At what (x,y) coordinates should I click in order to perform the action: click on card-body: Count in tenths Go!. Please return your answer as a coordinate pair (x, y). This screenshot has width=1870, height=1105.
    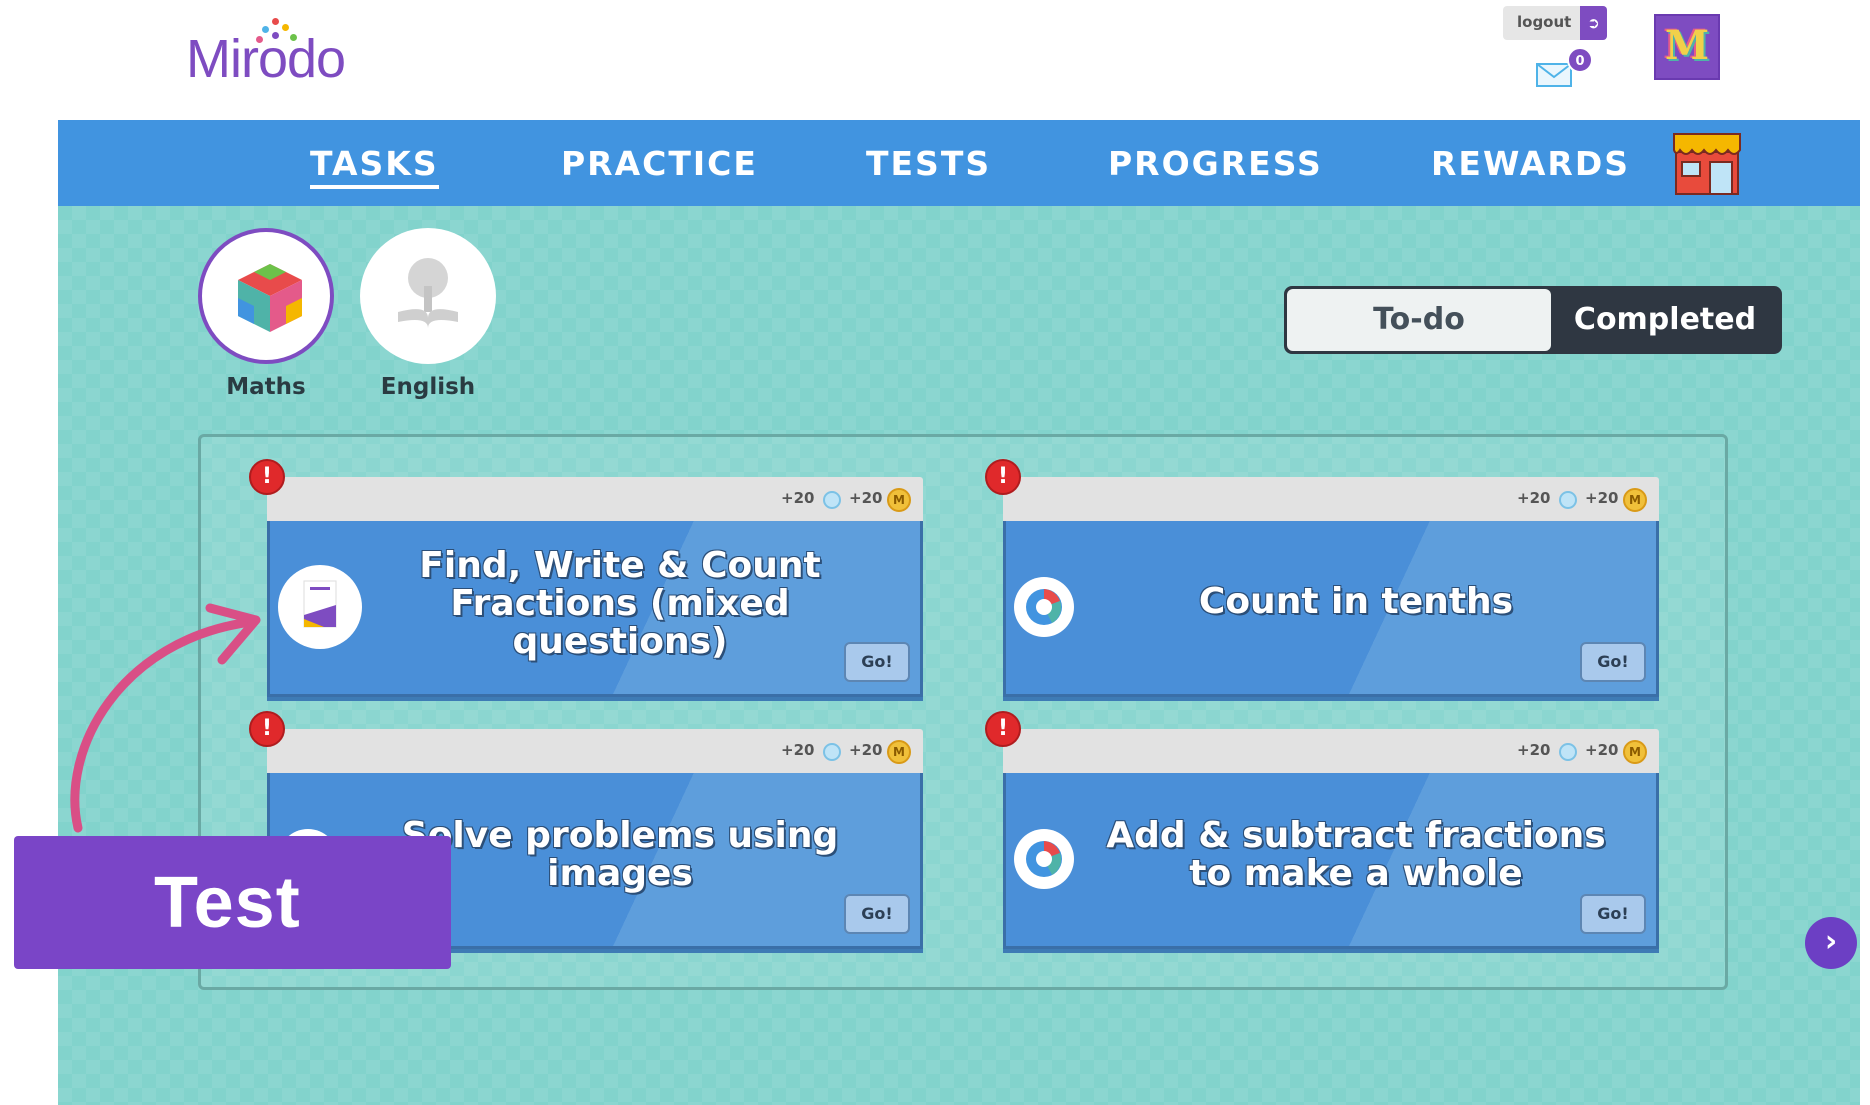
    Looking at the image, I should click on (1331, 609).